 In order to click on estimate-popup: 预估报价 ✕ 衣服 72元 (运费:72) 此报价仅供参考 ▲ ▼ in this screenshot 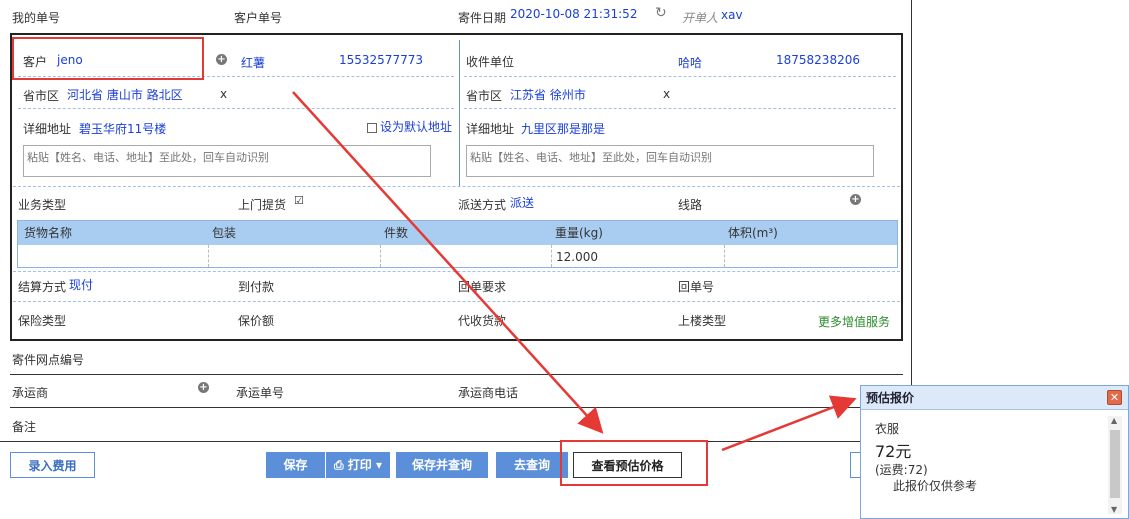, I will do `click(994, 452)`.